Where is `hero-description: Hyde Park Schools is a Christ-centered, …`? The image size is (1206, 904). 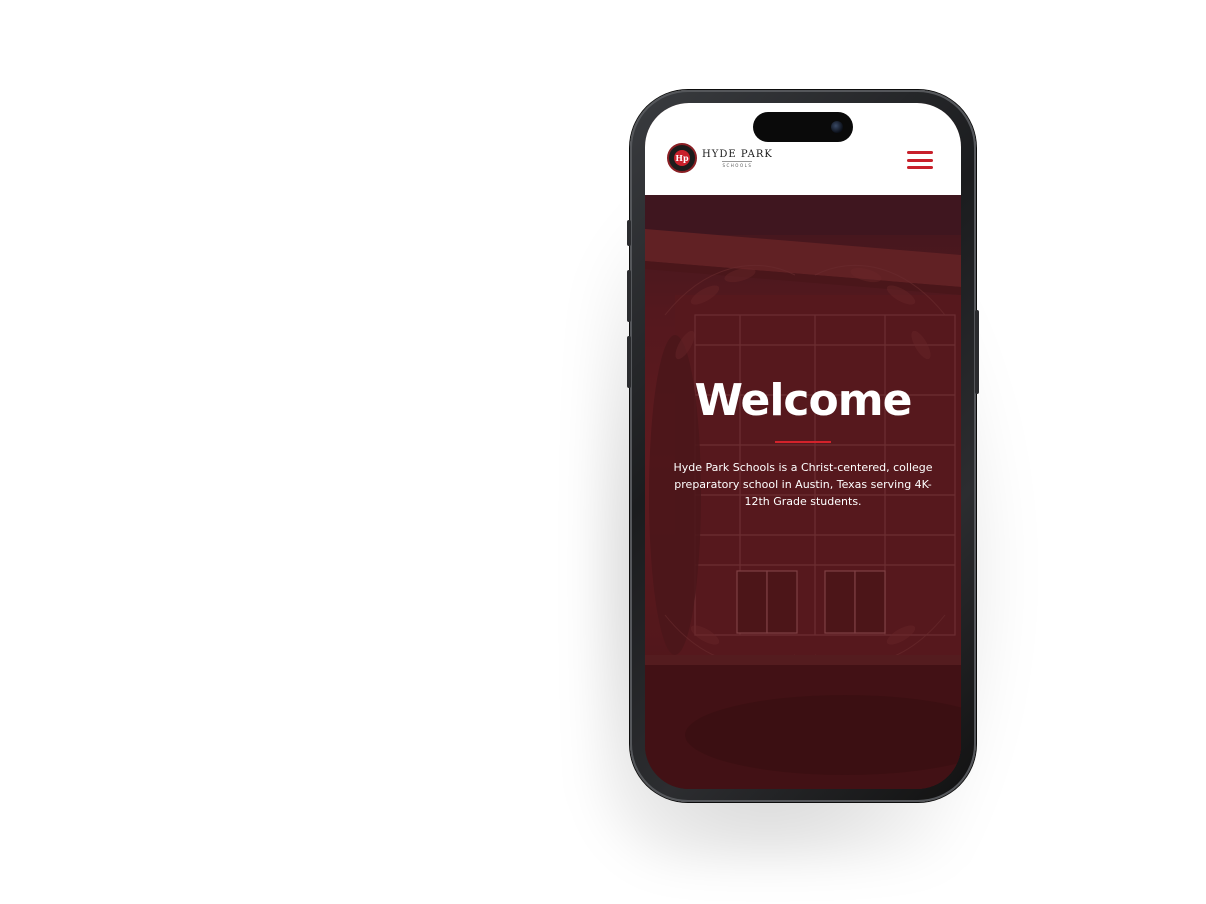
hero-description: Hyde Park Schools is a Christ-centered, … is located at coordinates (803, 484).